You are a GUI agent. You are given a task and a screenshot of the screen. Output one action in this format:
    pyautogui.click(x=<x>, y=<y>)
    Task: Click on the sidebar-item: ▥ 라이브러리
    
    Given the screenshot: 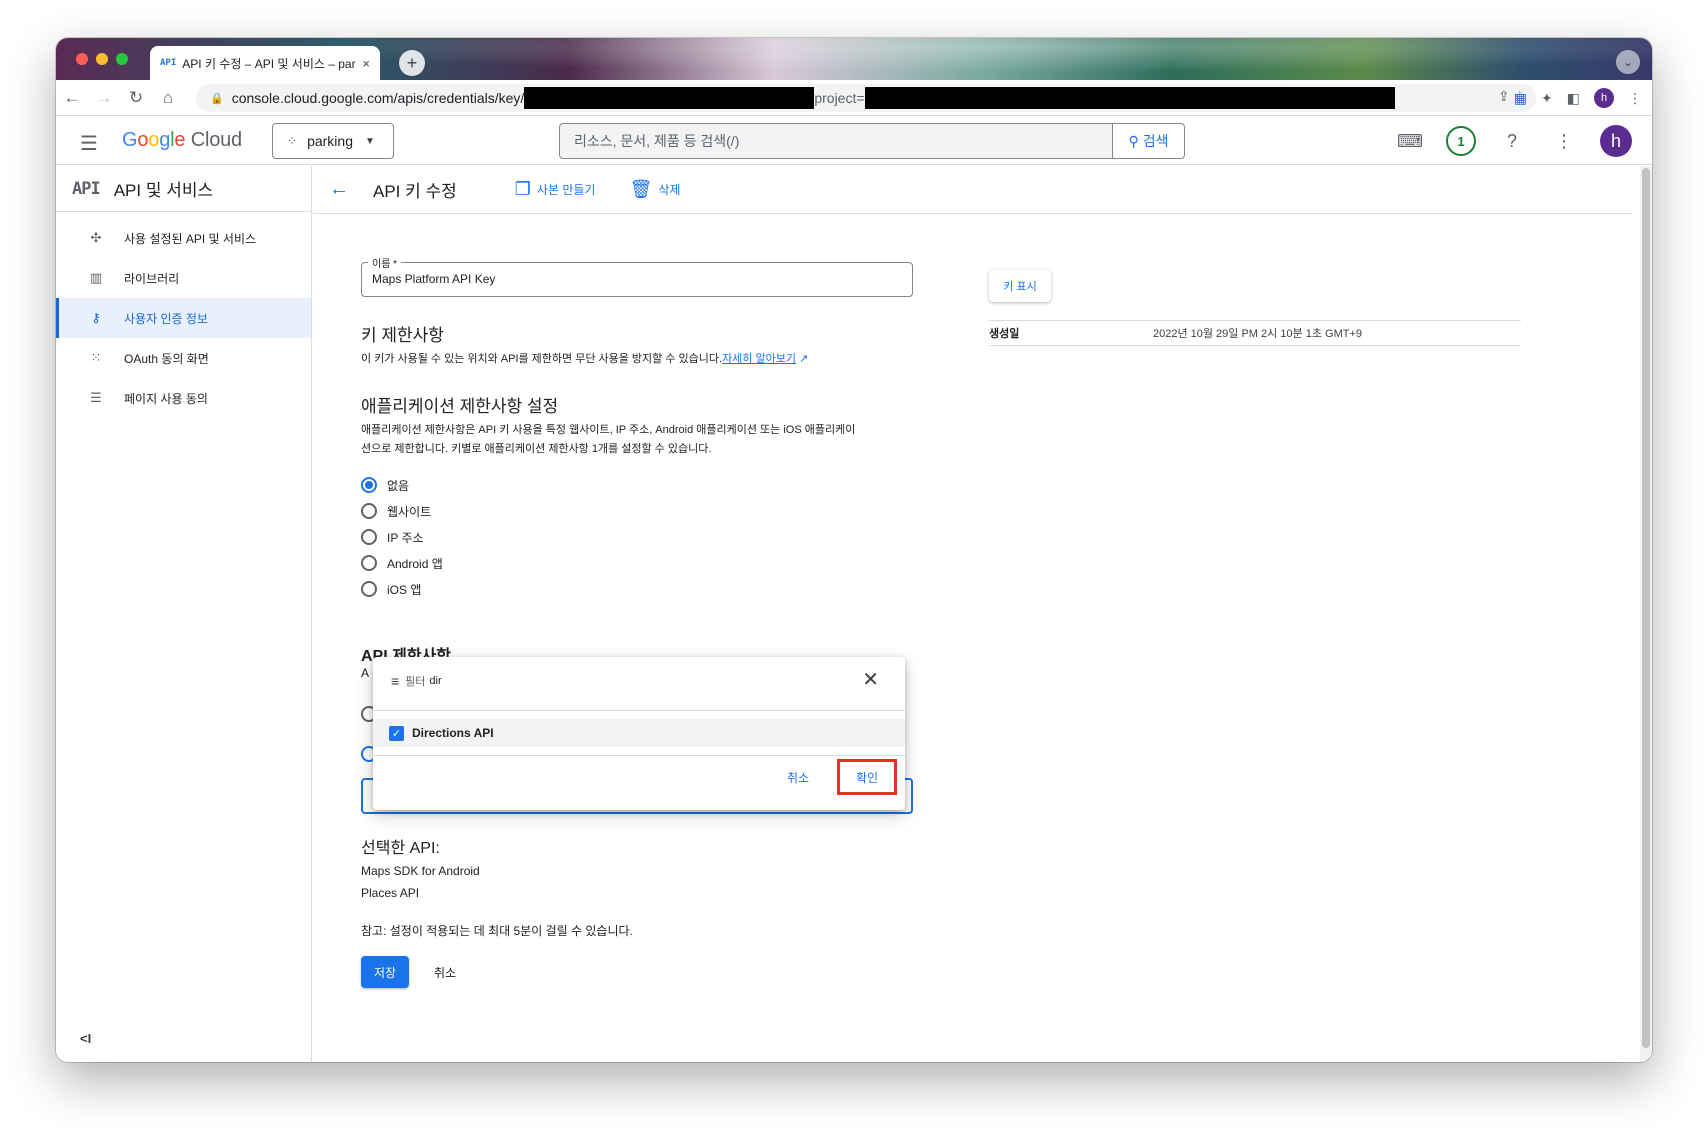 What is the action you would take?
    pyautogui.click(x=183, y=278)
    